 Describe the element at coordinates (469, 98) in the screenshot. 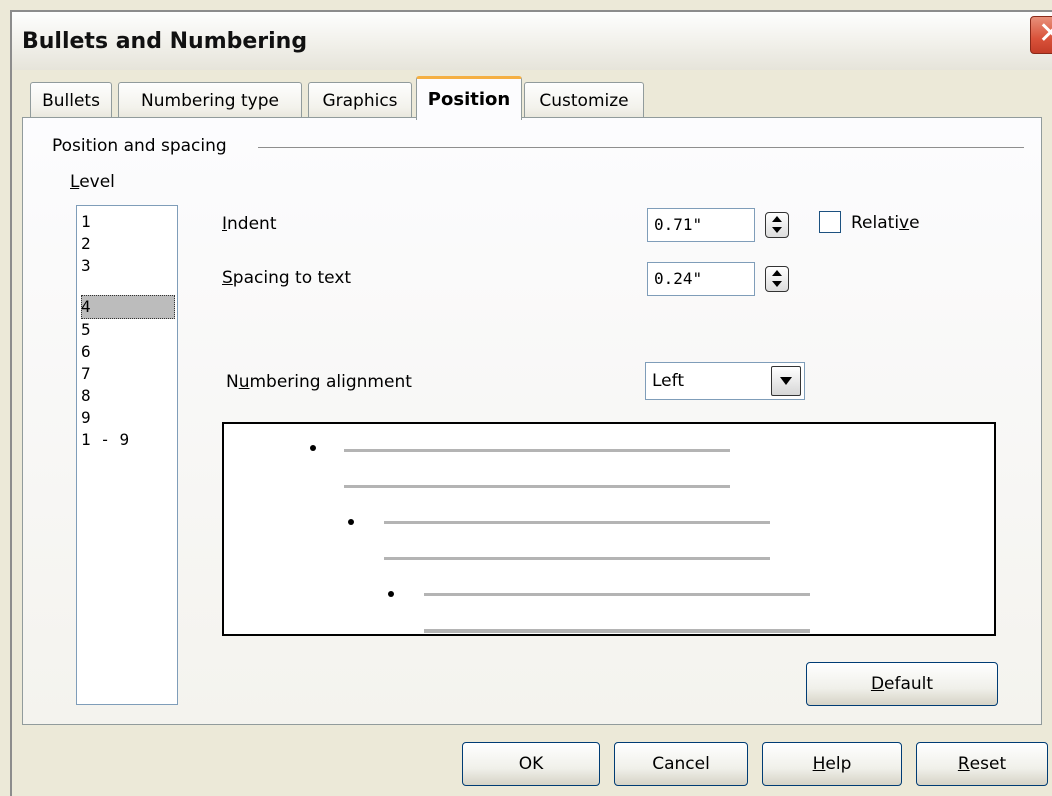

I see `tab-position: Position` at that location.